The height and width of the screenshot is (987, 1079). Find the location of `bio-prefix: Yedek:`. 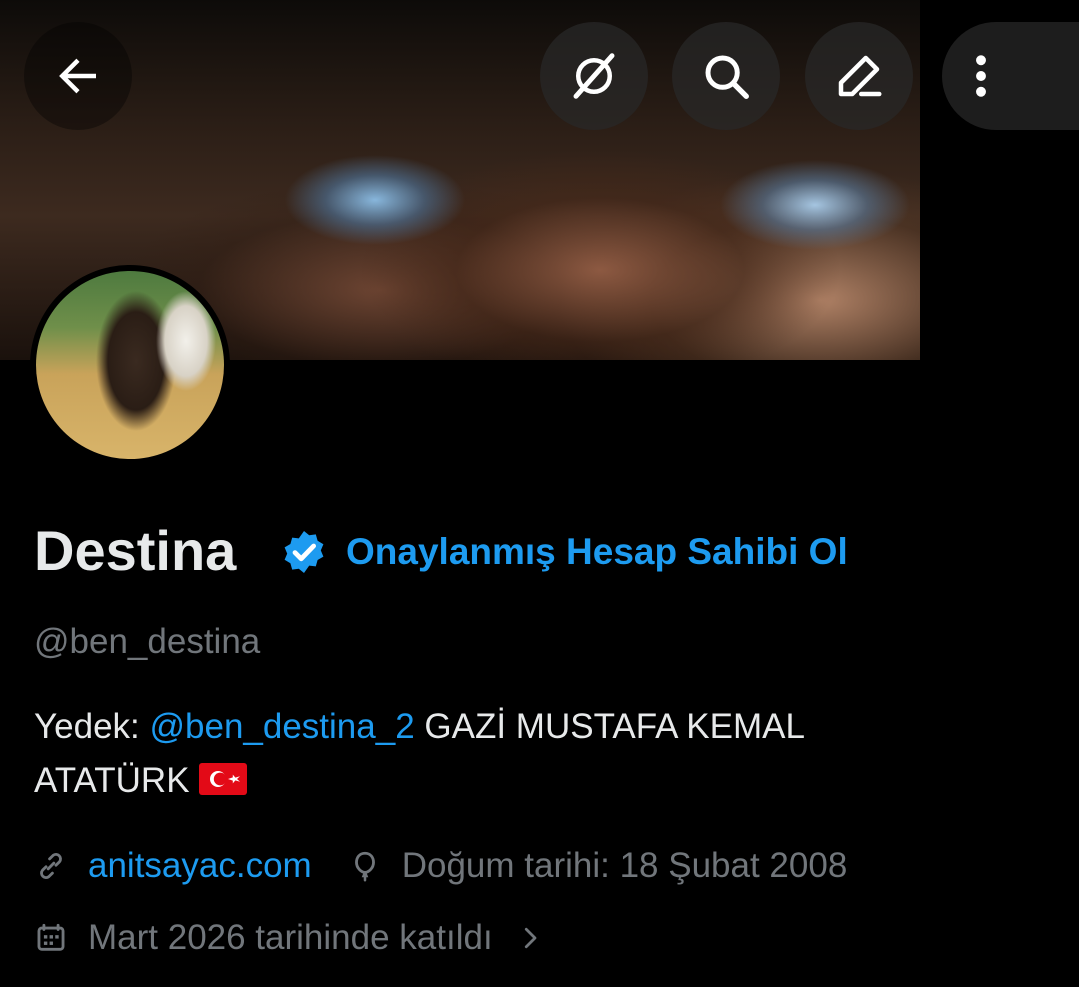

bio-prefix: Yedek: is located at coordinates (92, 726).